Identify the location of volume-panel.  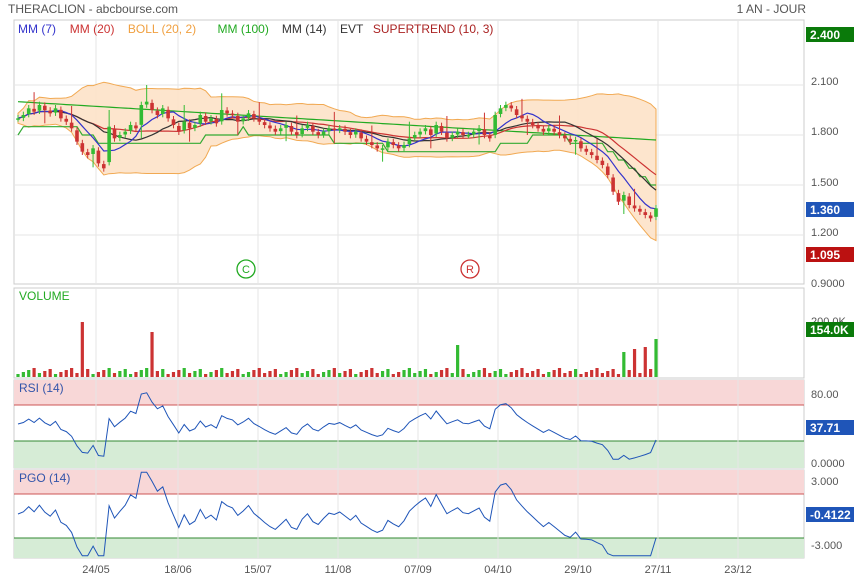
(409, 333).